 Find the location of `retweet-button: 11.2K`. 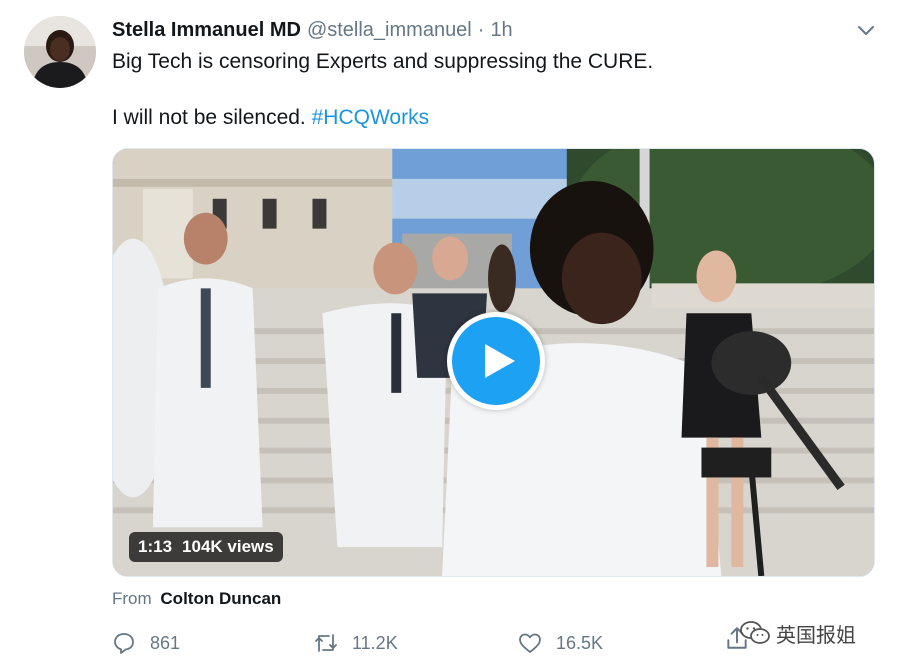

retweet-button: 11.2K is located at coordinates (356, 643).